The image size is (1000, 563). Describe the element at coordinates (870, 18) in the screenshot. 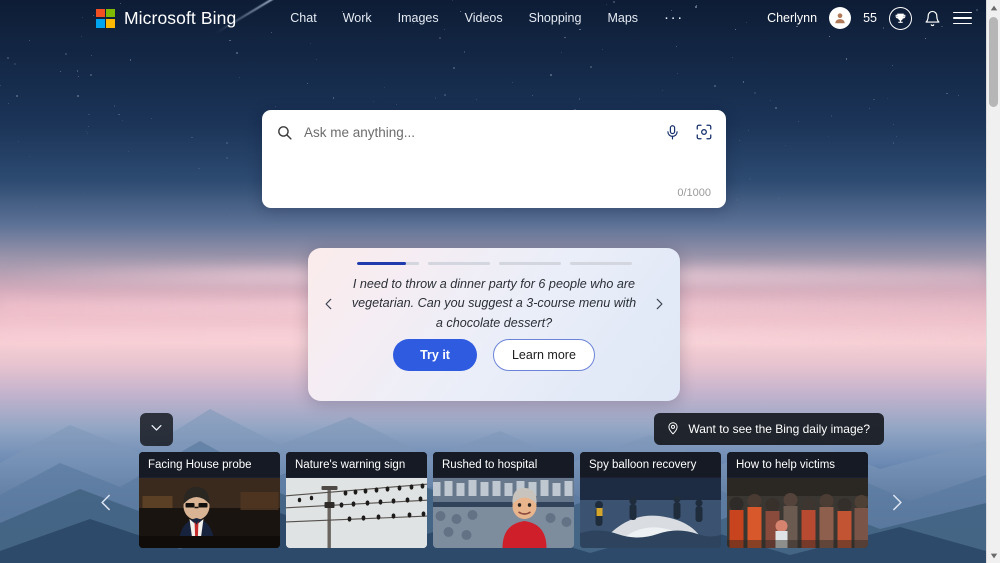

I see `rewards-points: 55` at that location.